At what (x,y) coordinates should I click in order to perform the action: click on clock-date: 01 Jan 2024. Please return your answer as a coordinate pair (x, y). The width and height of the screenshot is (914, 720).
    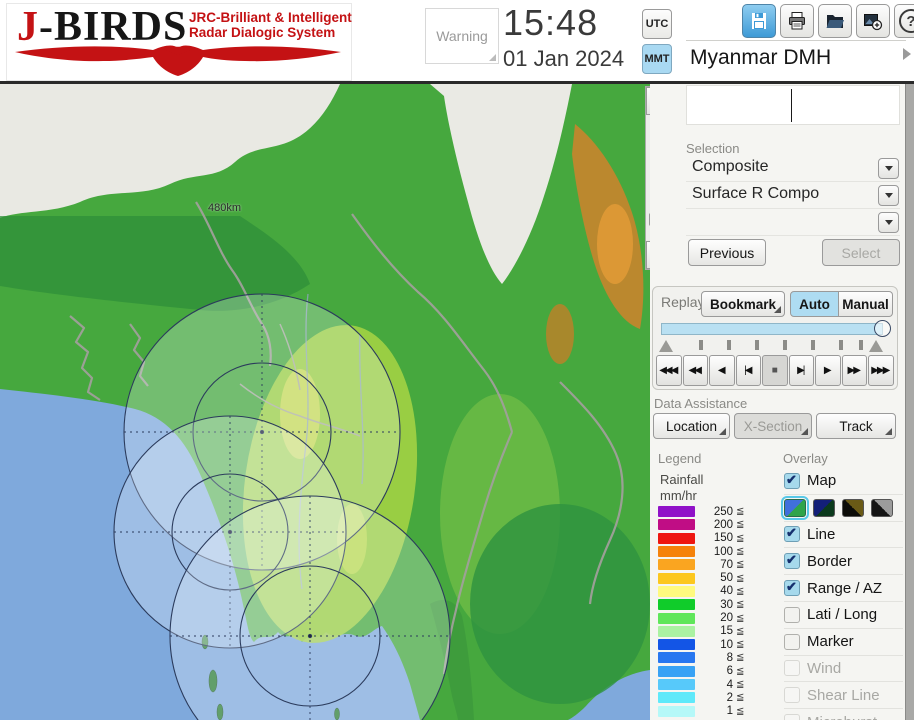
    Looking at the image, I should click on (564, 58).